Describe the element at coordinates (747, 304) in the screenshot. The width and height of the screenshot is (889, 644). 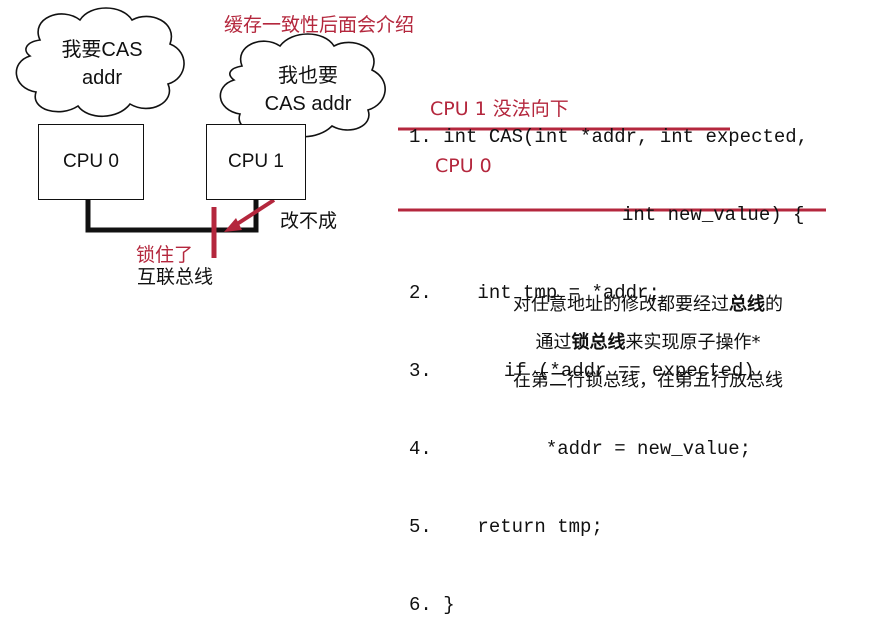
I see `note-line-1-bold: 总线` at that location.